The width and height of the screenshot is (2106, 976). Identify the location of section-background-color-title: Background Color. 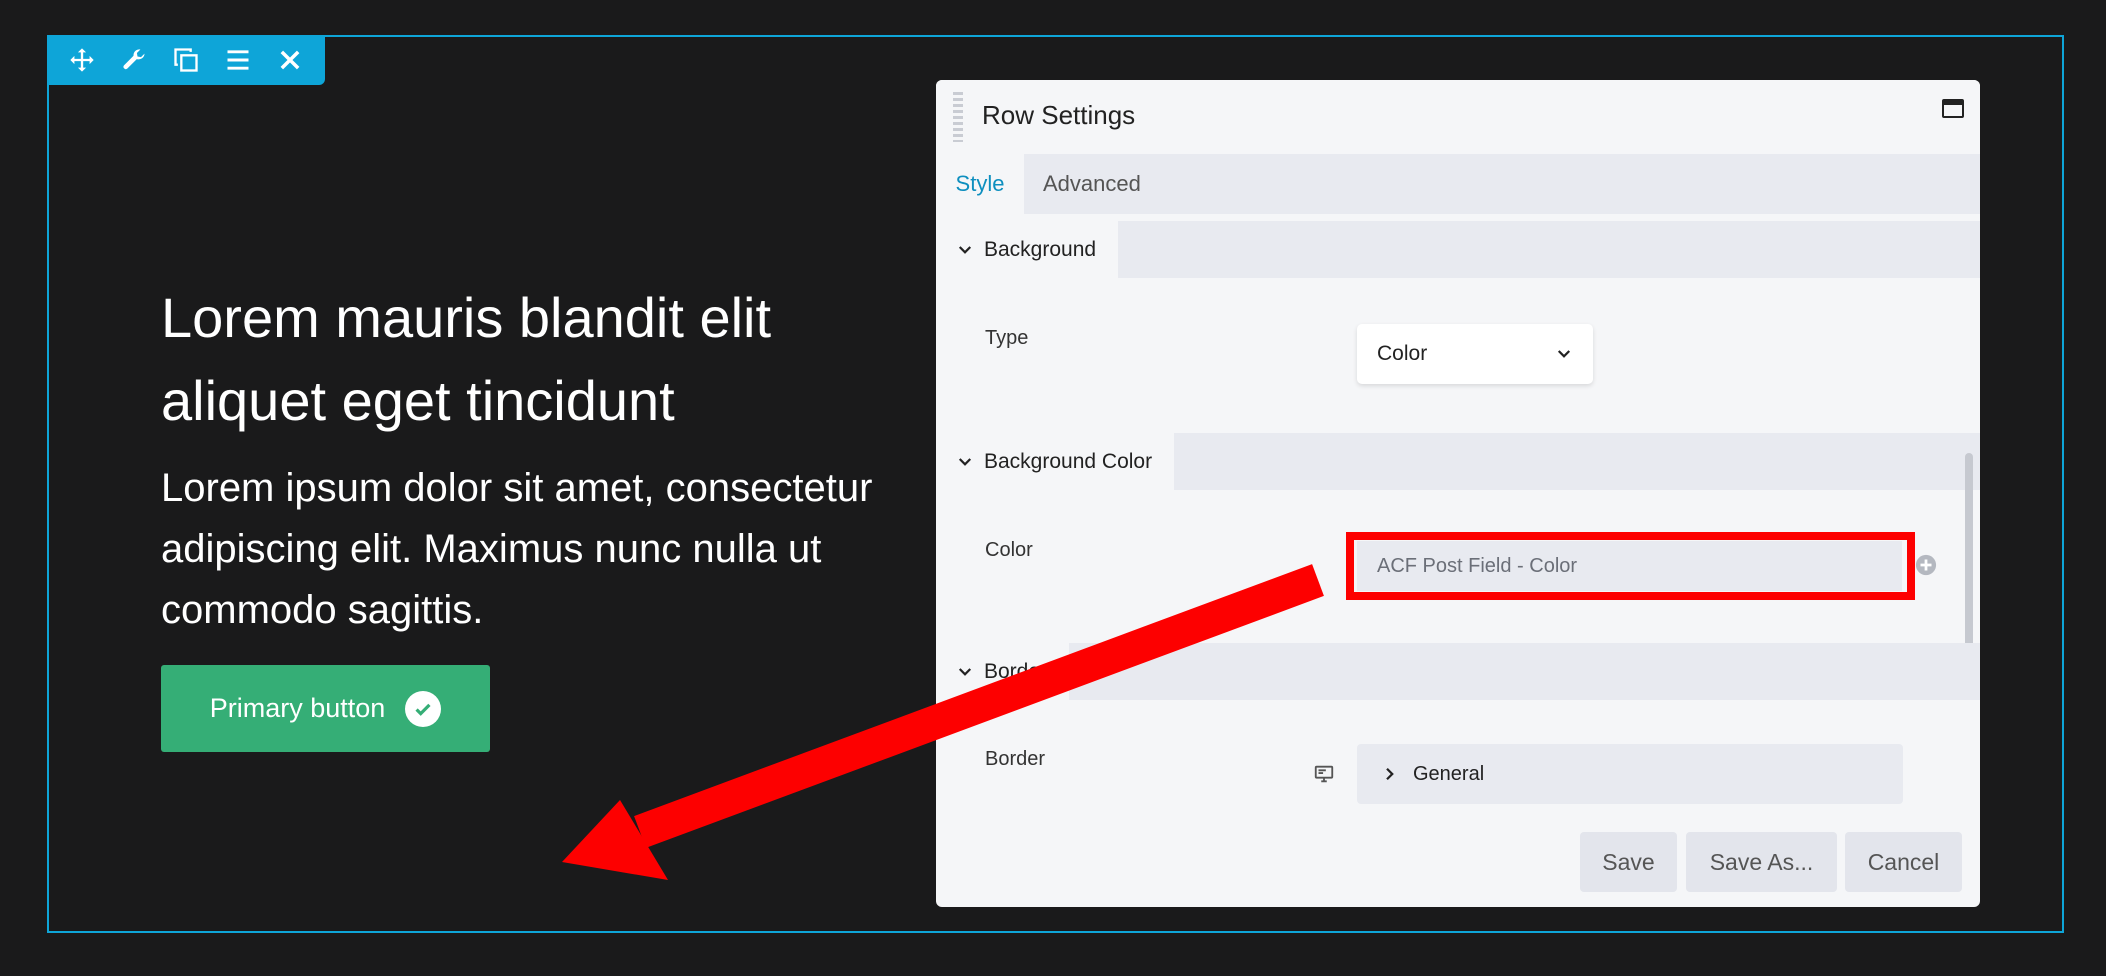
(1068, 461).